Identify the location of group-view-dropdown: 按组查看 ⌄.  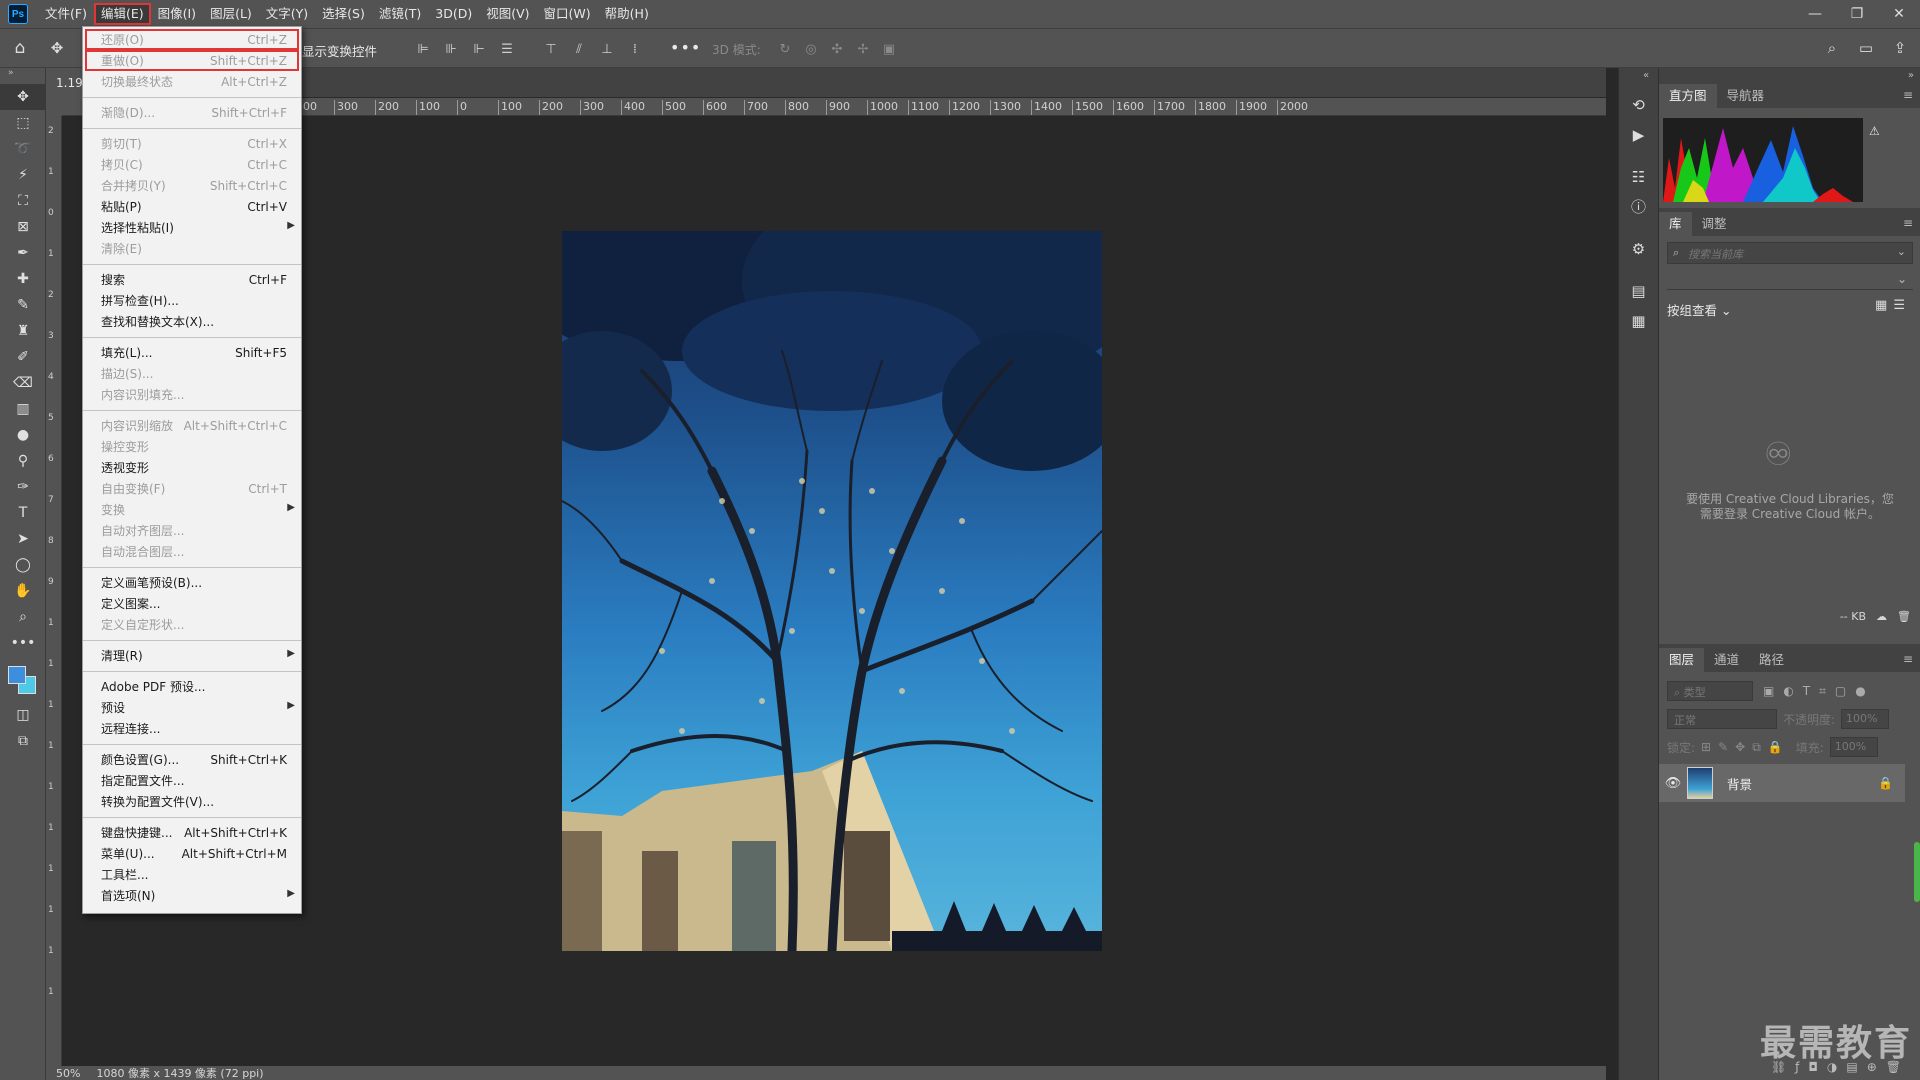
(1699, 309).